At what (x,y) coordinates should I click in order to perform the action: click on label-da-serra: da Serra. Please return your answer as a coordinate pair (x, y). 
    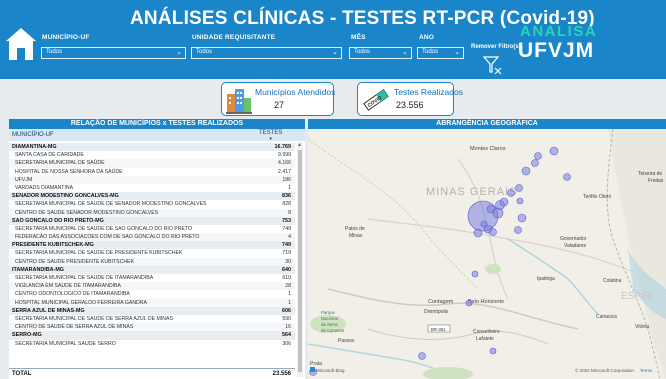
    Looking at the image, I should click on (329, 324).